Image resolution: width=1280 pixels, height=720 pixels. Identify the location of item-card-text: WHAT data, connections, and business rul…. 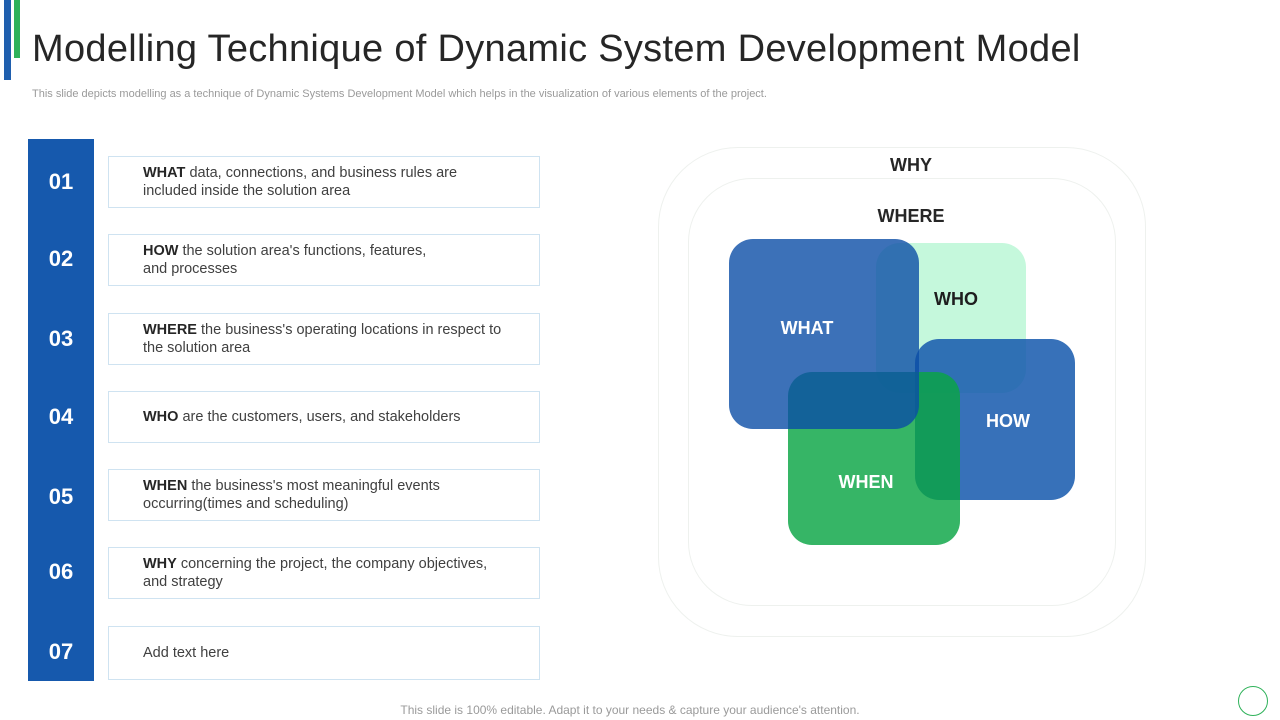
(324, 182).